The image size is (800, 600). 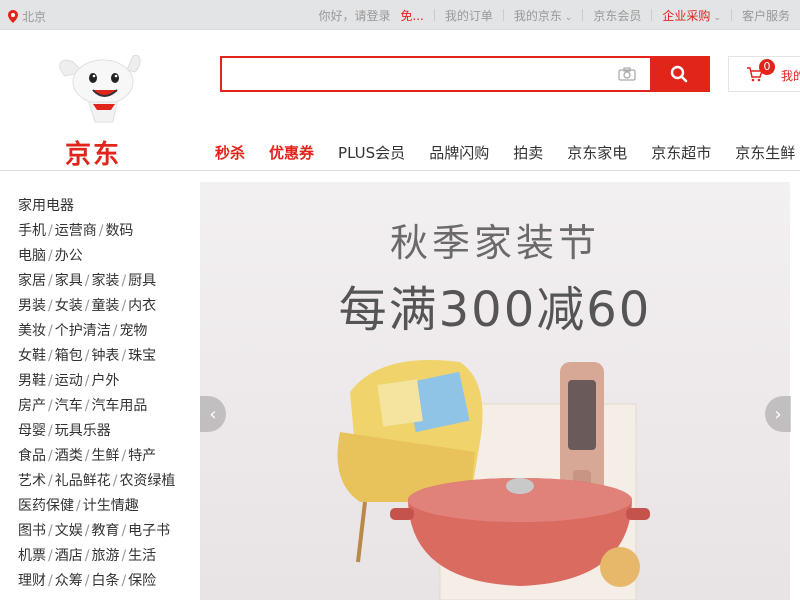 What do you see at coordinates (766, 15) in the screenshot?
I see `customer-service-link: 客户服务` at bounding box center [766, 15].